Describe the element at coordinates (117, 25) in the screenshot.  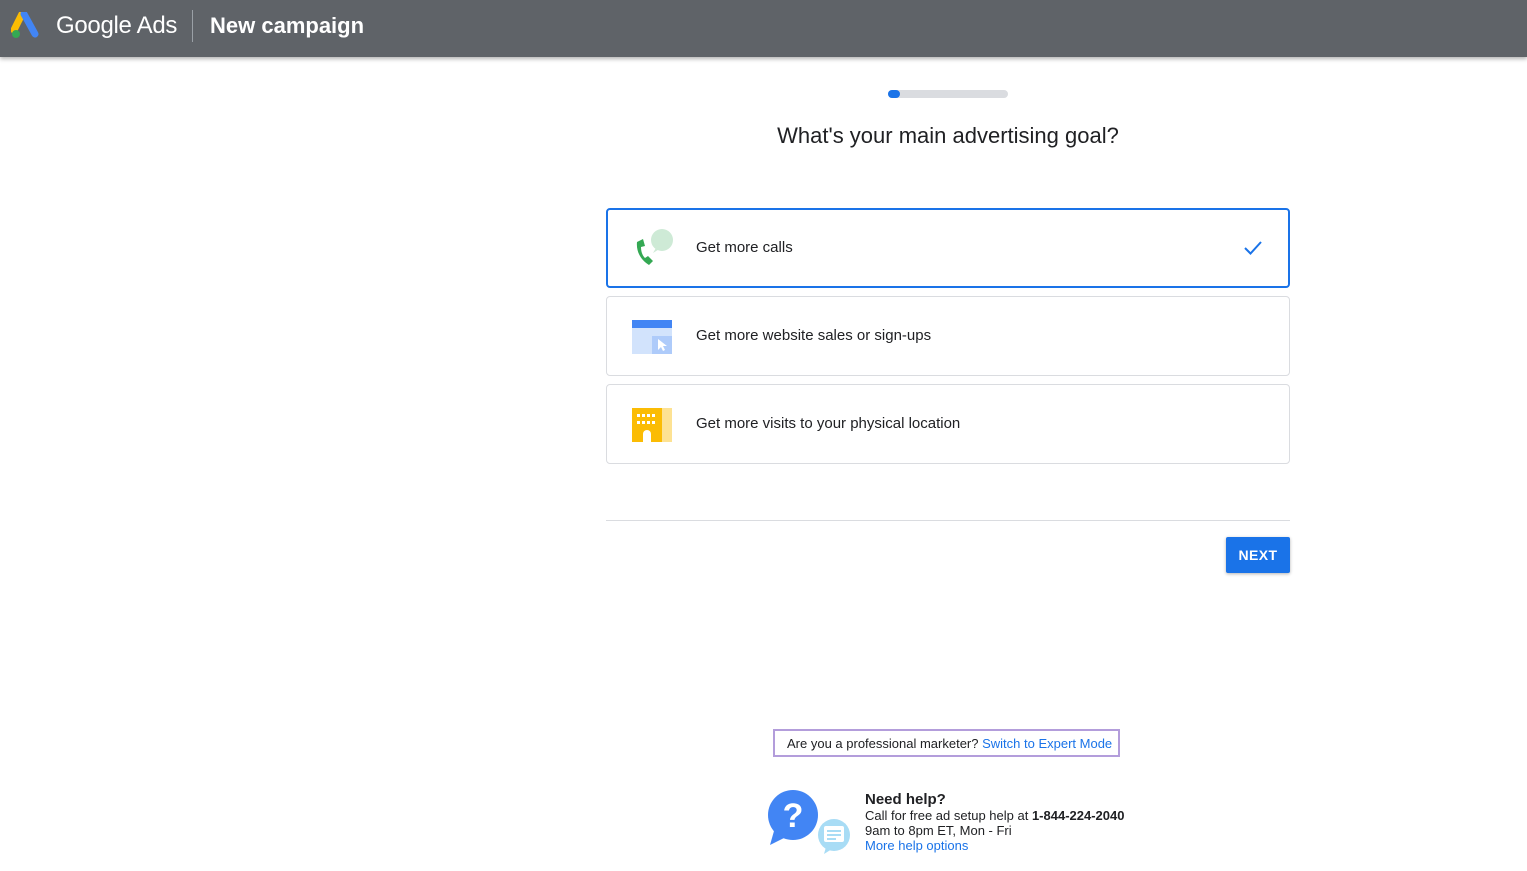
I see `brand-name: Google Ads` at that location.